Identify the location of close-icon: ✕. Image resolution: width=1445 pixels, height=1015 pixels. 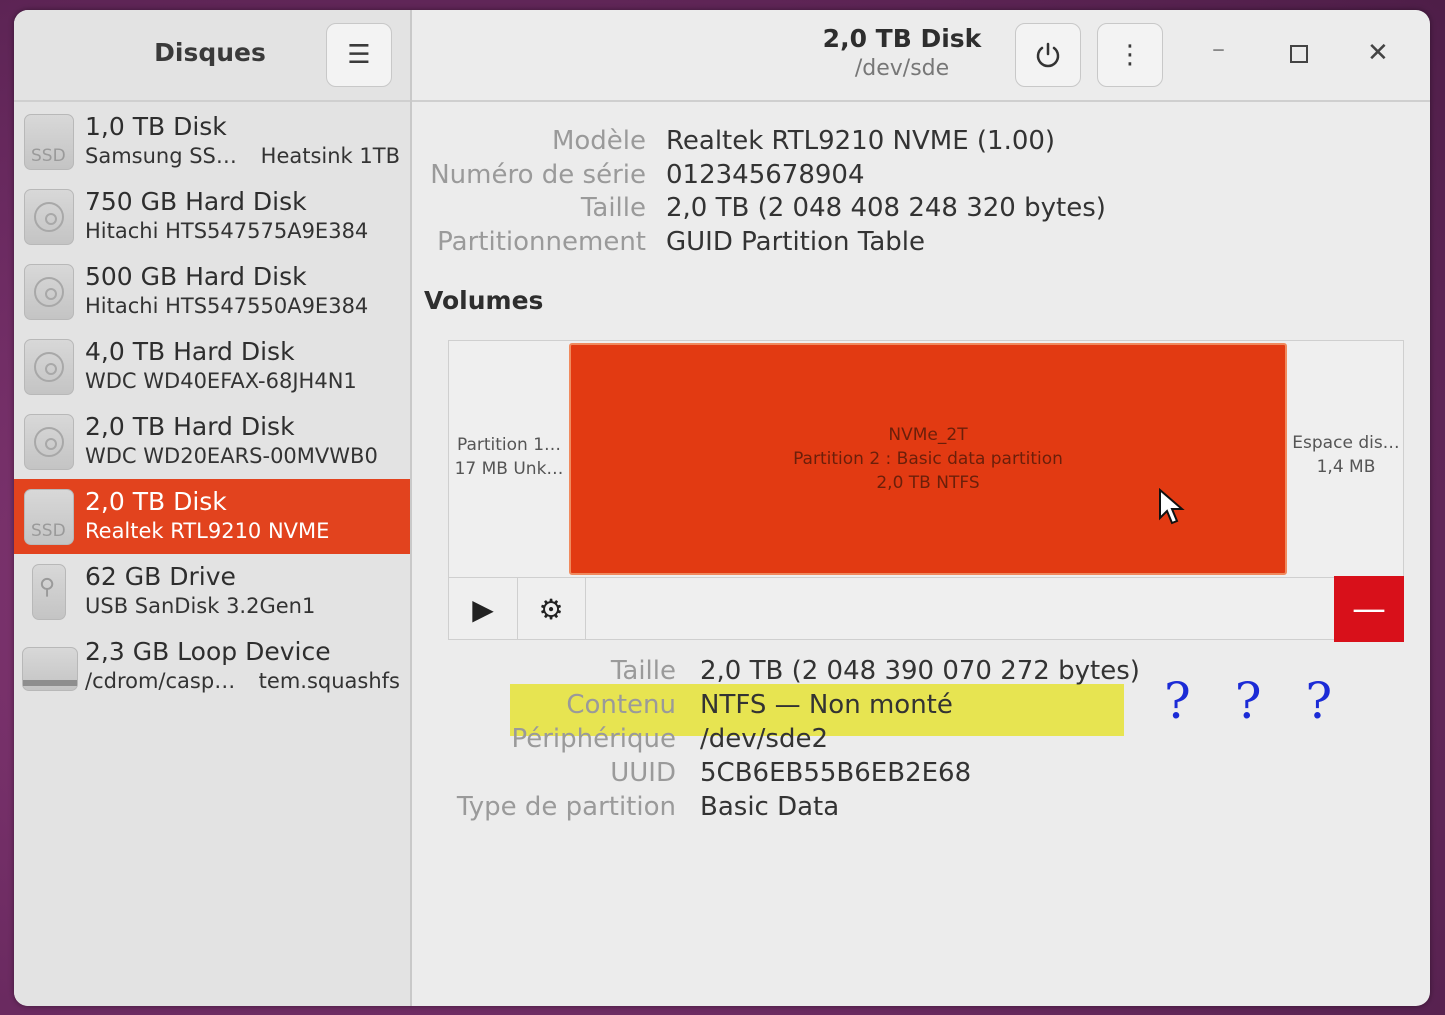
(1378, 53).